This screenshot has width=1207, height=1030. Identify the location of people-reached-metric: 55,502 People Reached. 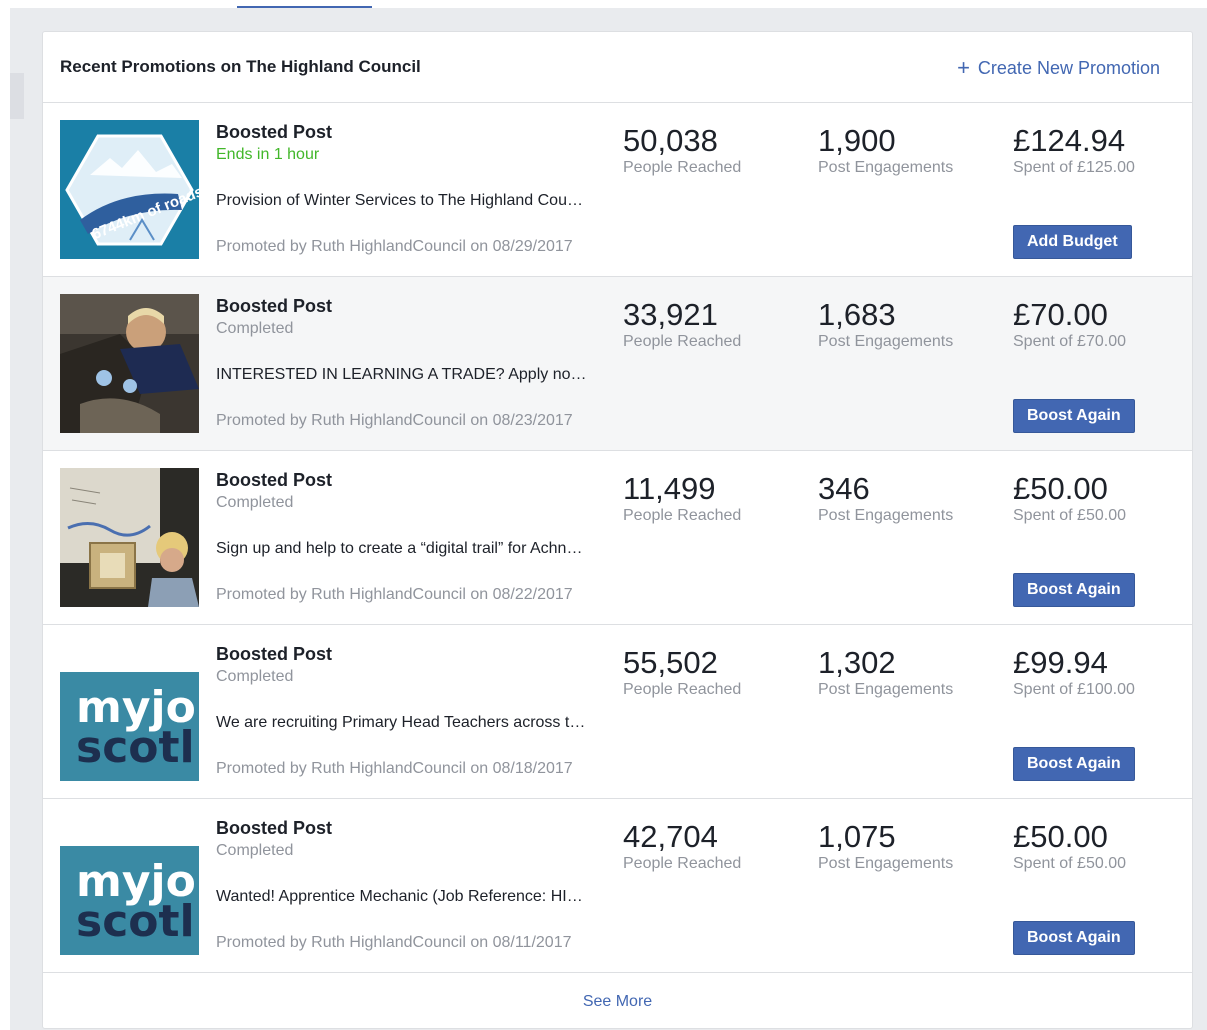
(682, 672).